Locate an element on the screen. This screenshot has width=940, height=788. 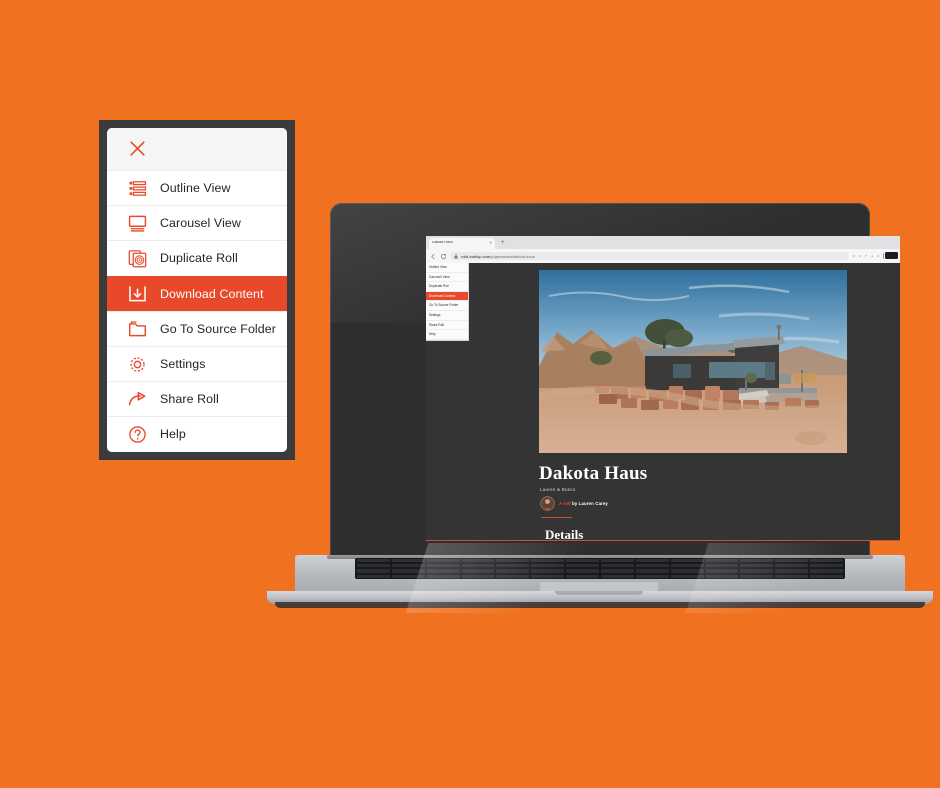
question-mark-icon is located at coordinates (137, 434).